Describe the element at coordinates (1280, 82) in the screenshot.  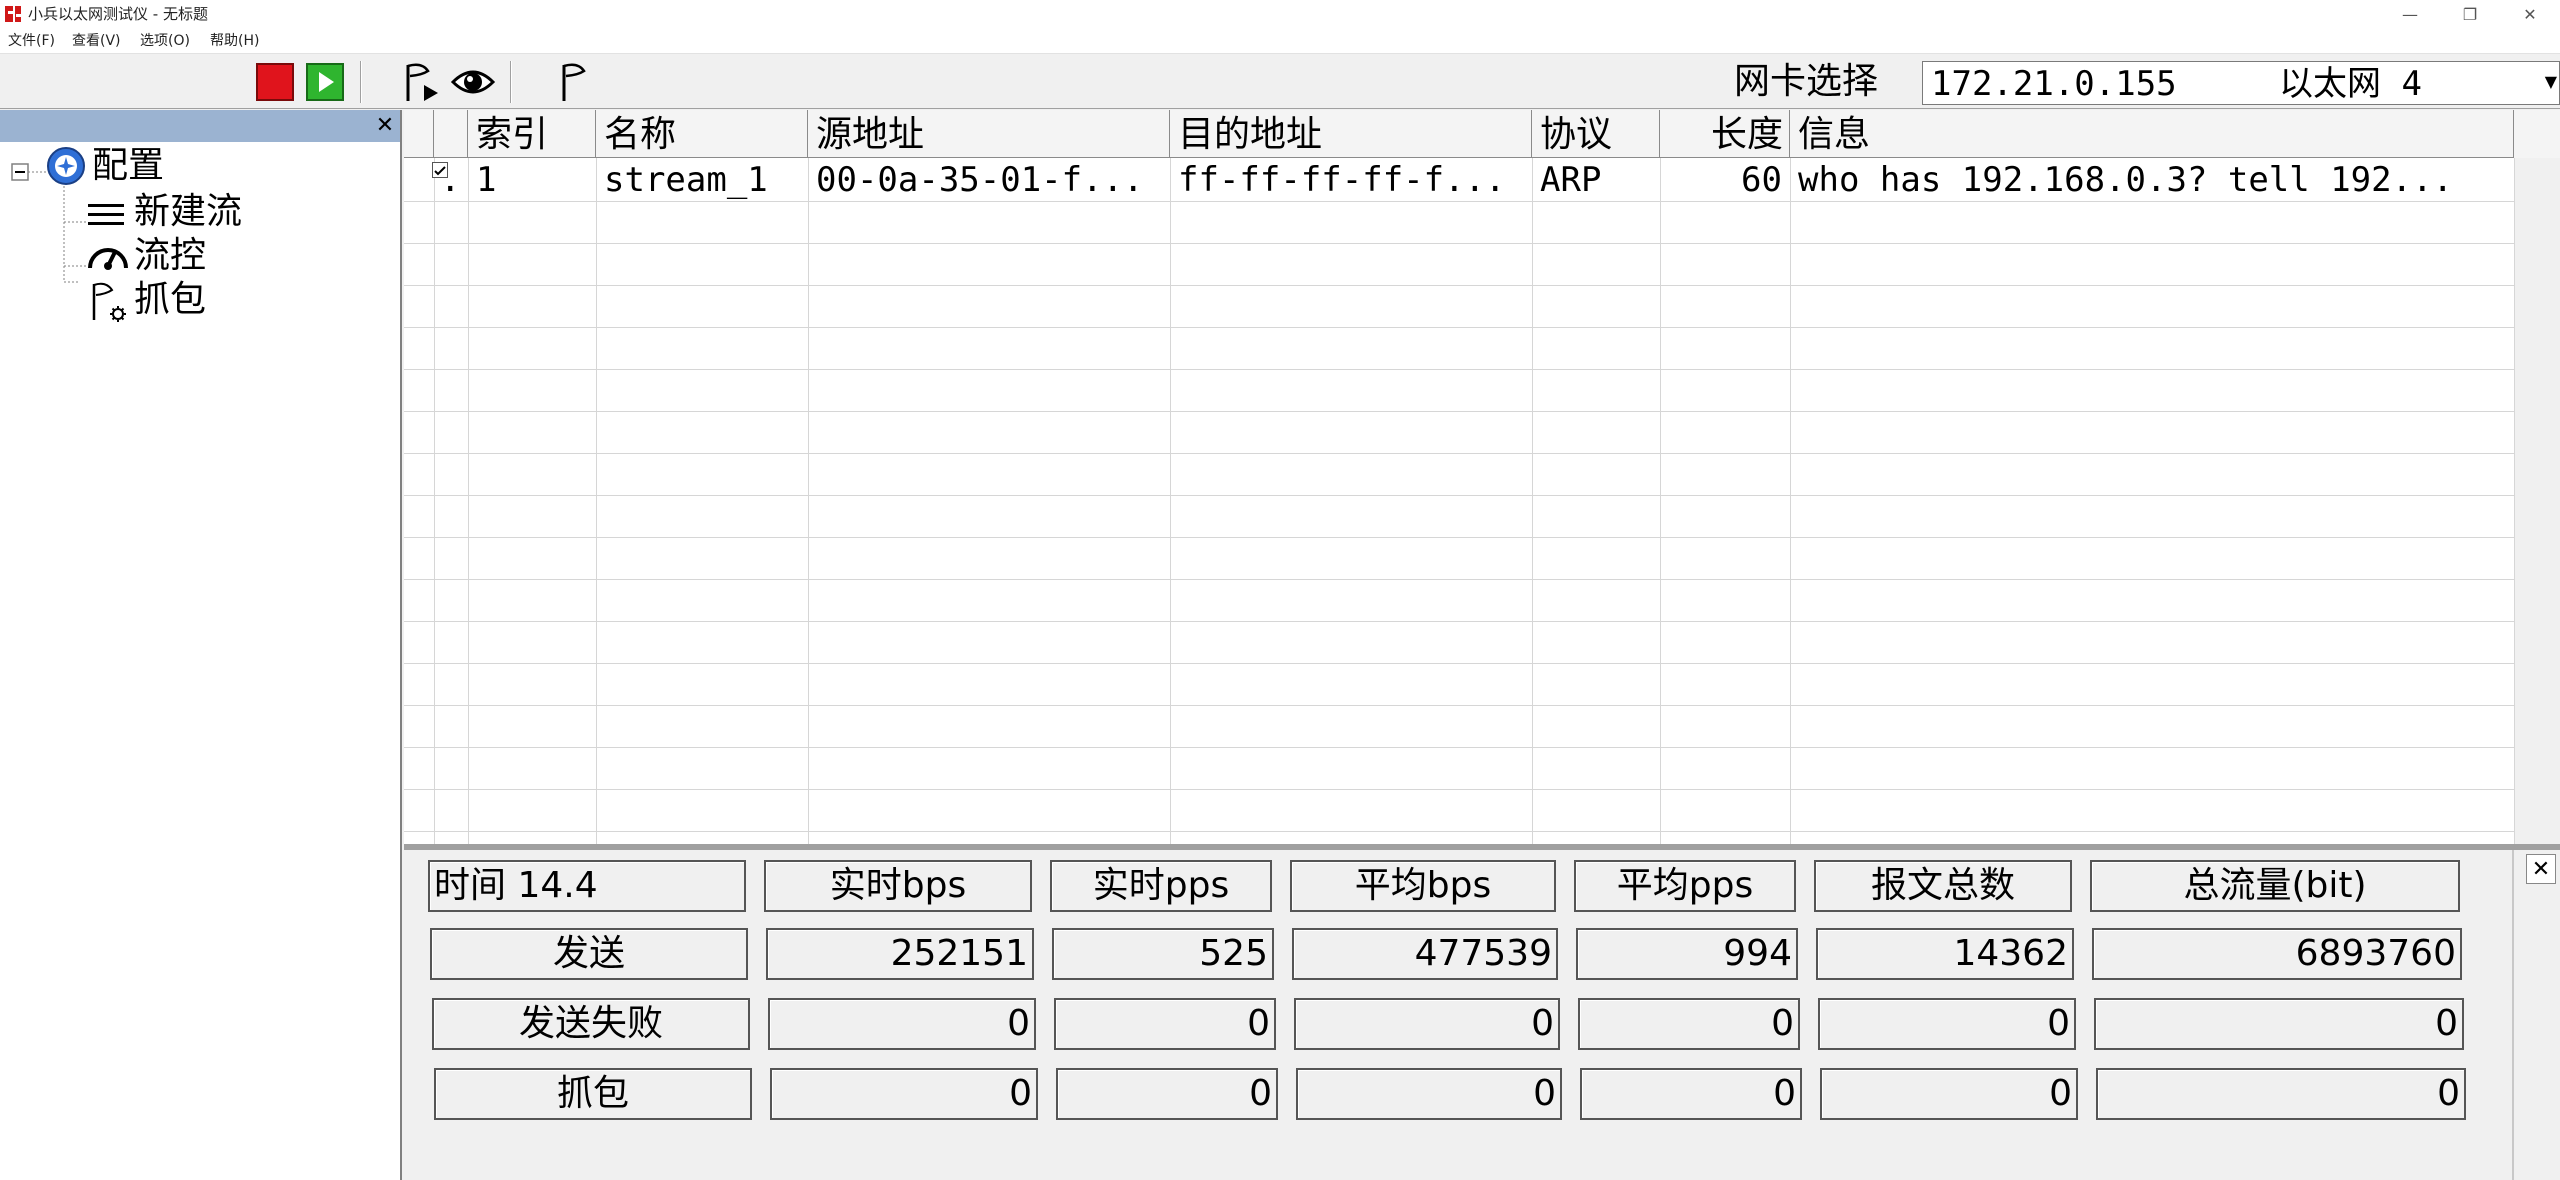
I see `toolbar: 网卡选择 172.21.0.155 以太网 4 ▼` at that location.